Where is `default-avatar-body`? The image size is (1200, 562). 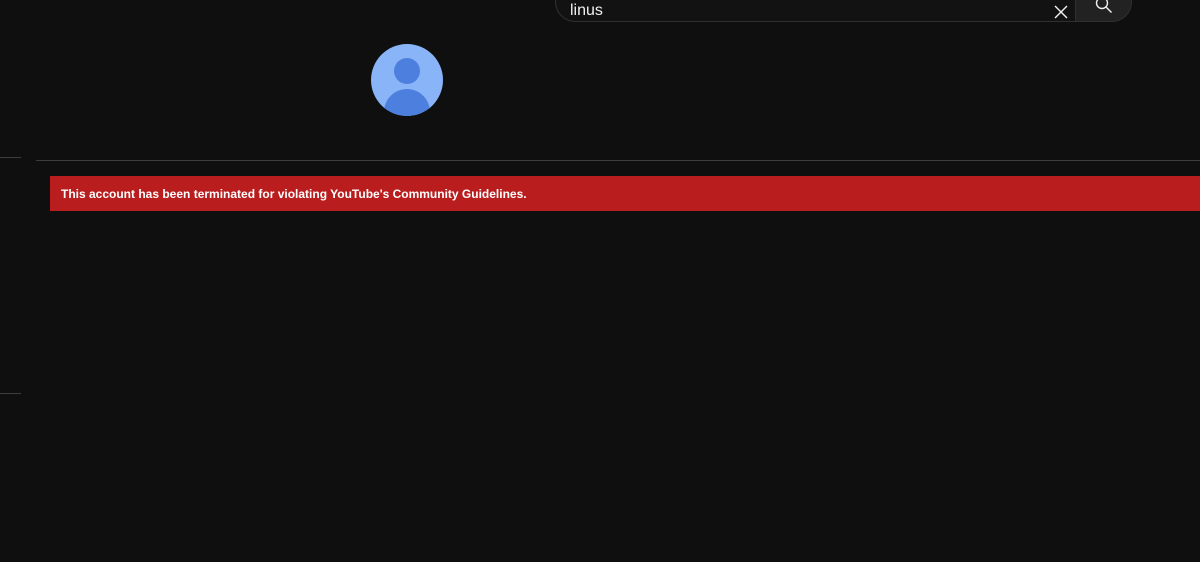
default-avatar-body is located at coordinates (407, 102).